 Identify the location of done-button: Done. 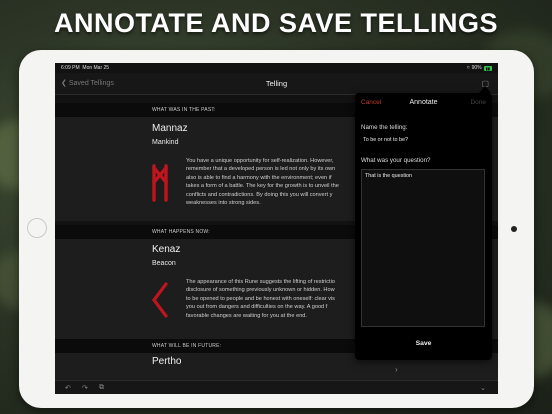
(478, 102).